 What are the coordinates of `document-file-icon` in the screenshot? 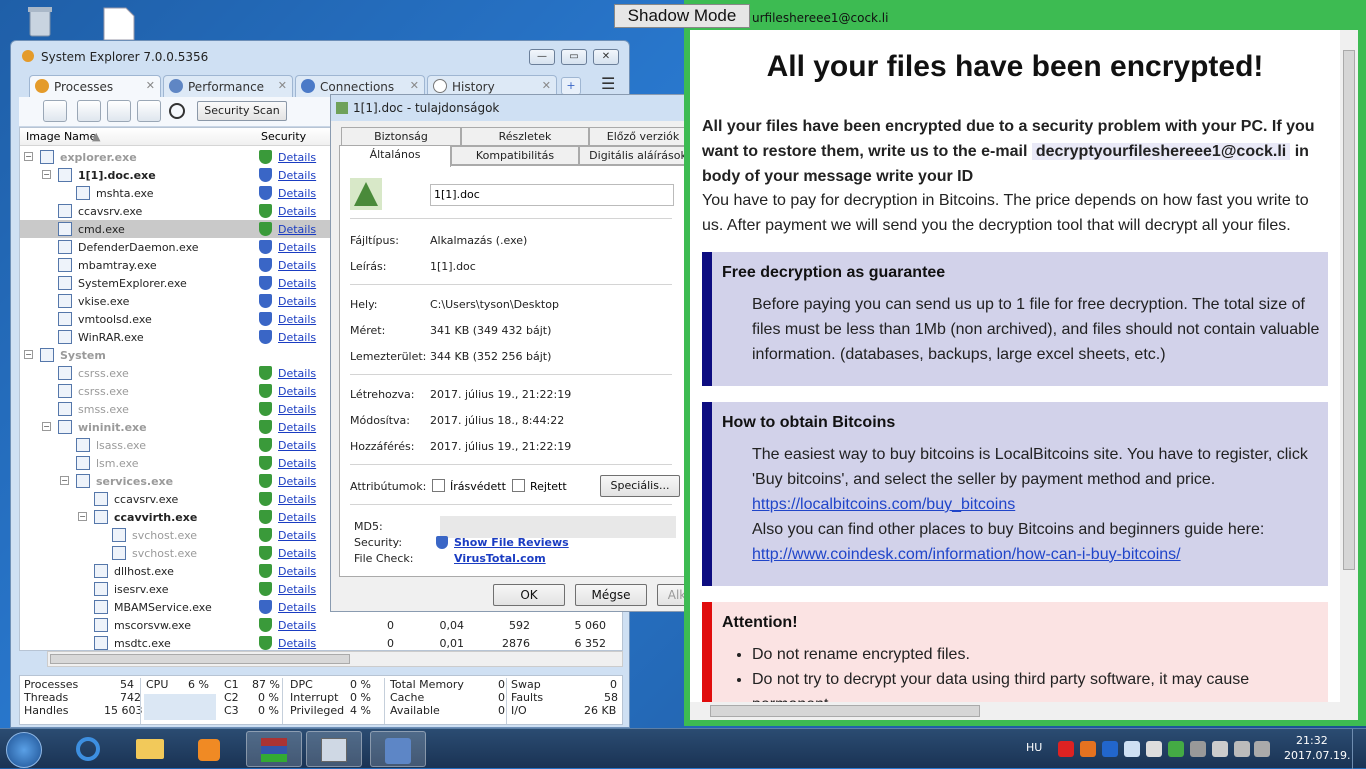 It's located at (120, 24).